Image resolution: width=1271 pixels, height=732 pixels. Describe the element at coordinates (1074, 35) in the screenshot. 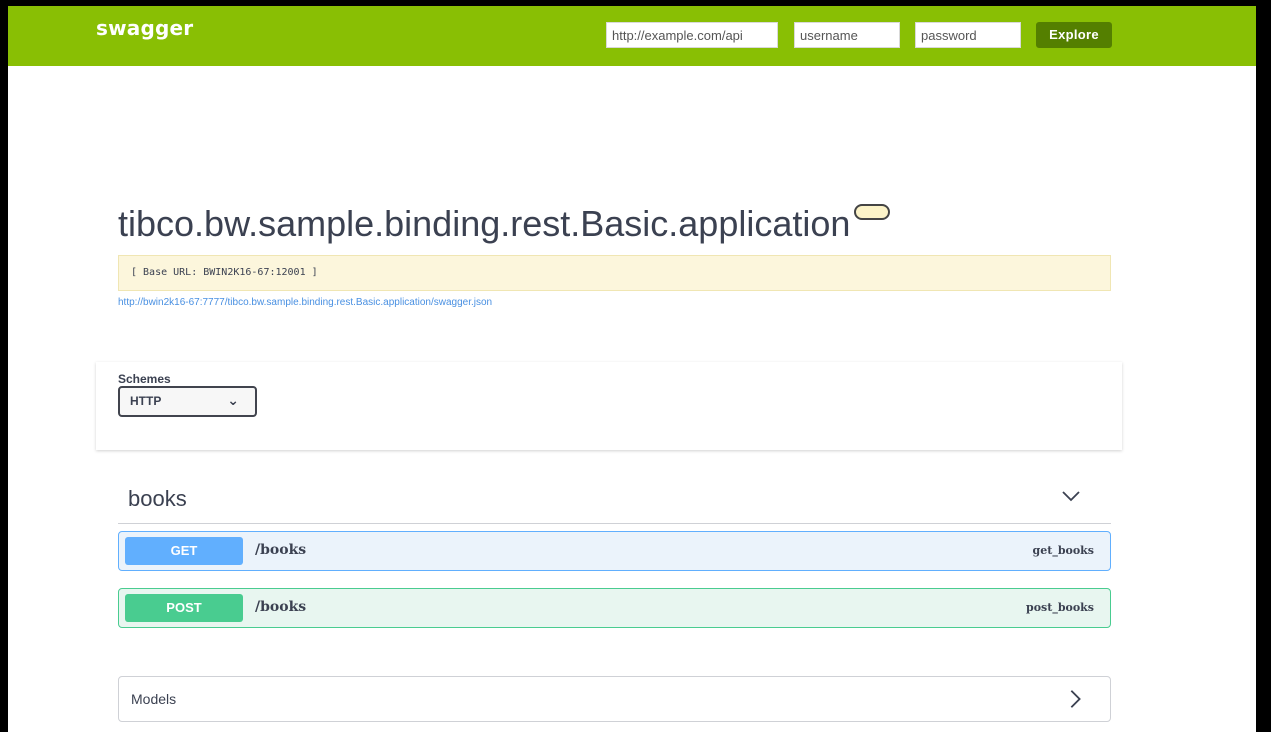

I see `explore-button: Explore` at that location.